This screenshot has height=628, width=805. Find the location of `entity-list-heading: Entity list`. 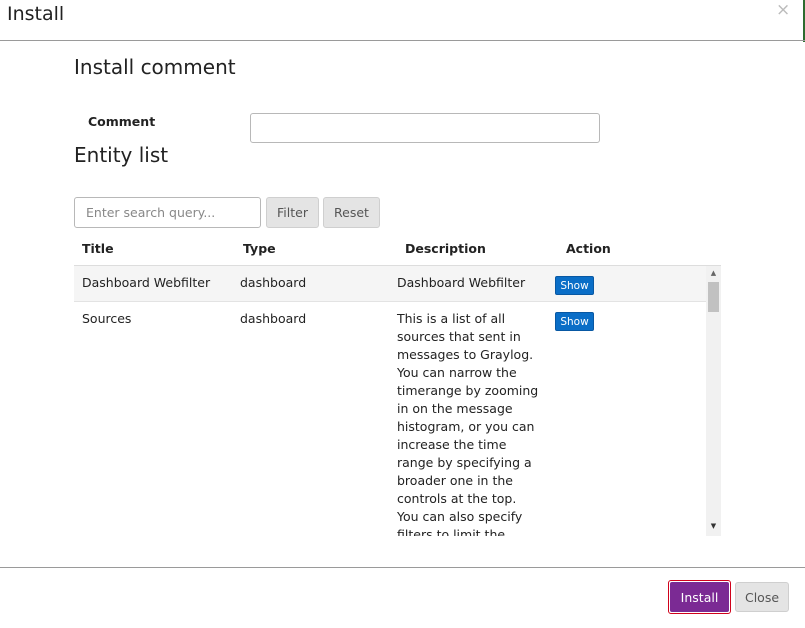

entity-list-heading: Entity list is located at coordinates (121, 155).